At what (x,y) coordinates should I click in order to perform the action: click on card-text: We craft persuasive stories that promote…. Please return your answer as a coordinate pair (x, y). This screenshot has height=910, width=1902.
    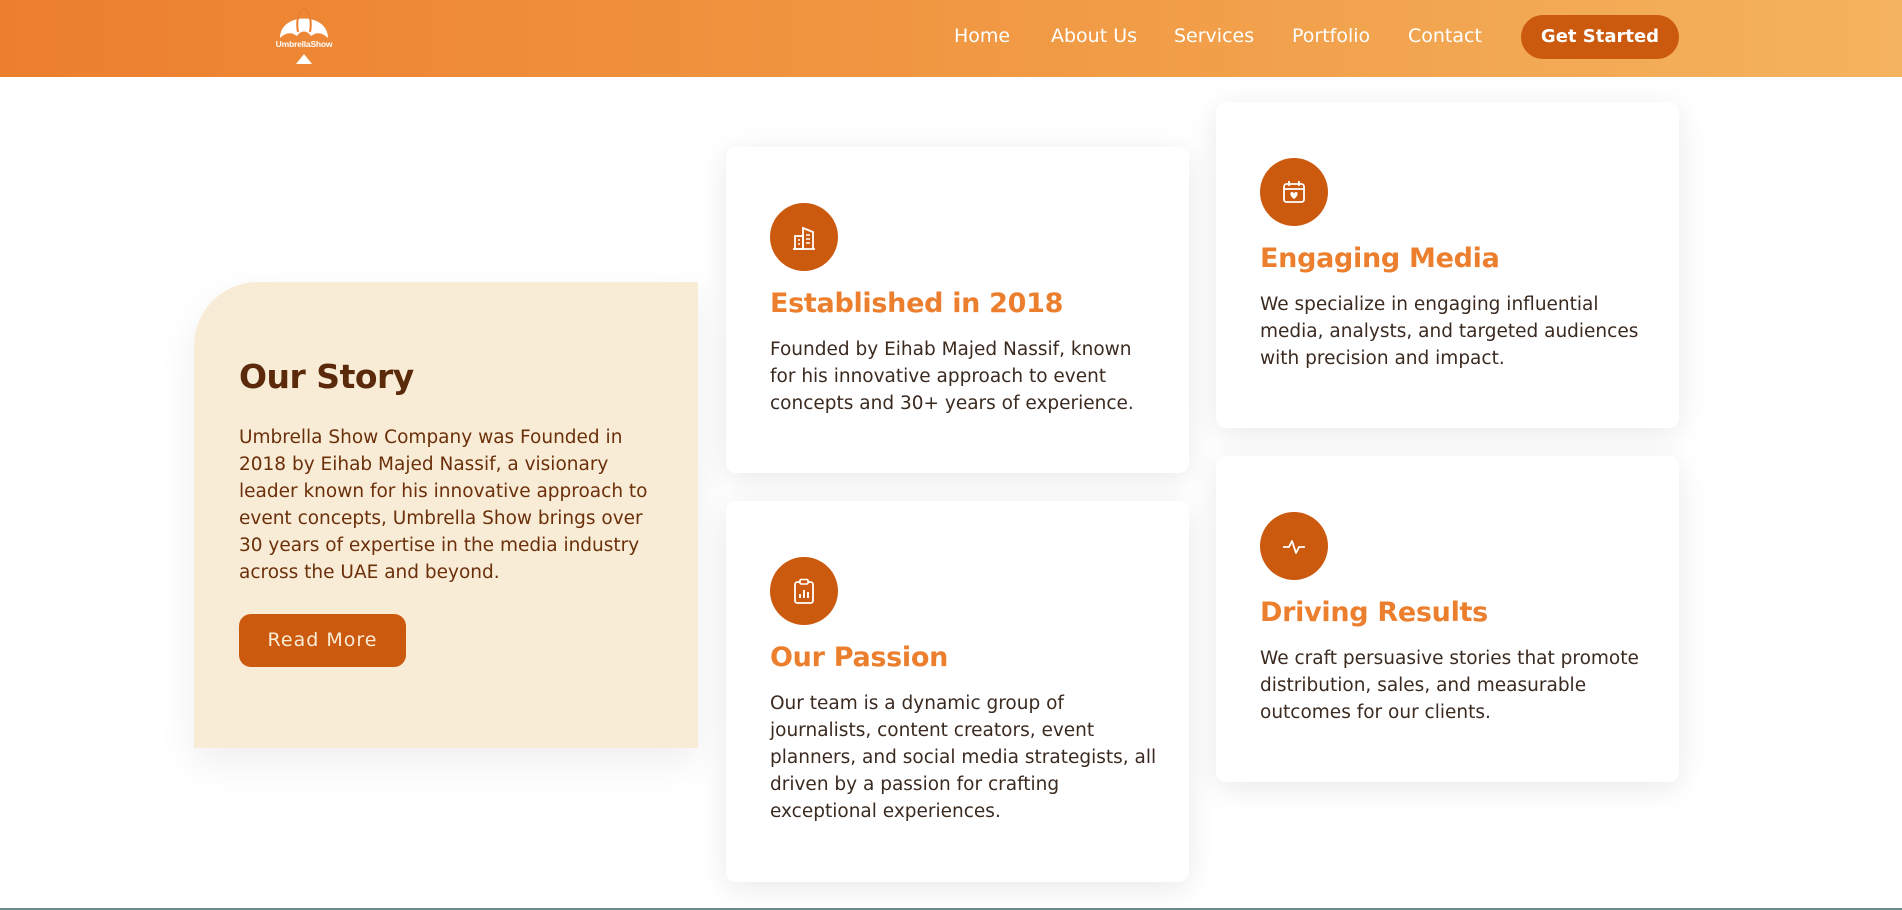
    Looking at the image, I should click on (1449, 685).